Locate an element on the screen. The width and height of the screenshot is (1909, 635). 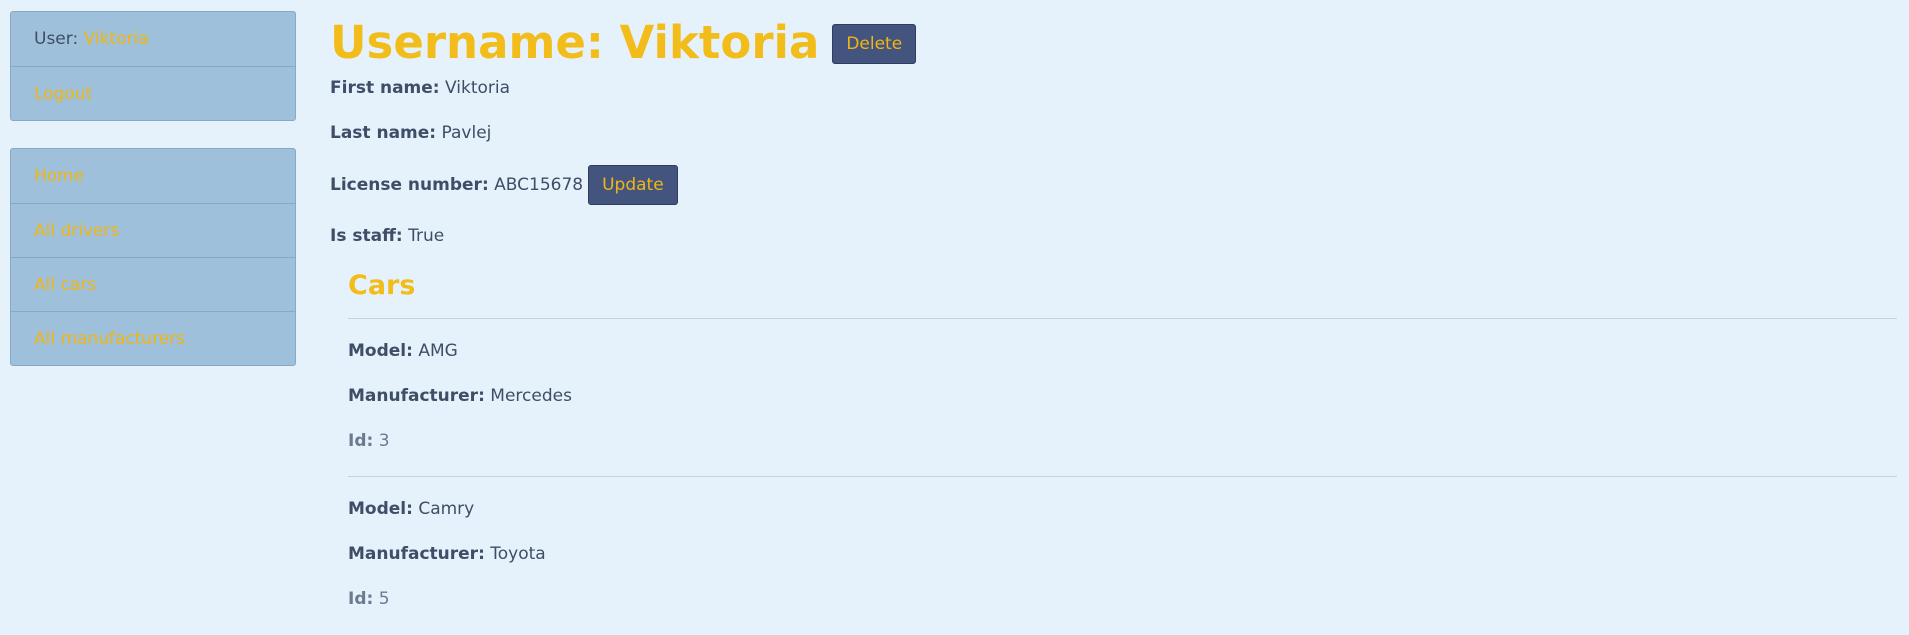
car-id-value: 5 is located at coordinates (384, 599).